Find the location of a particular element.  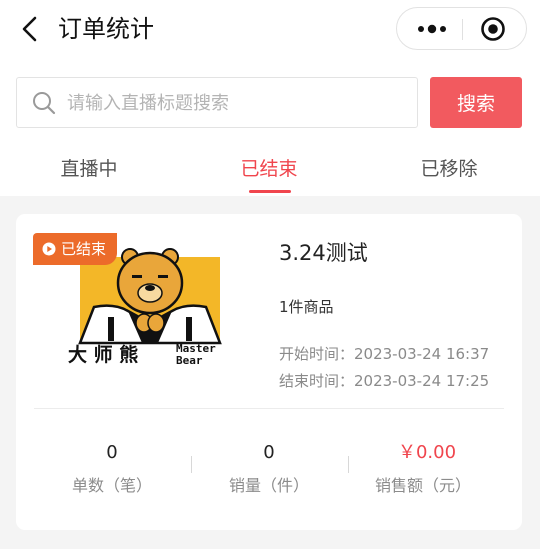

mini-program-capsule is located at coordinates (461, 28).